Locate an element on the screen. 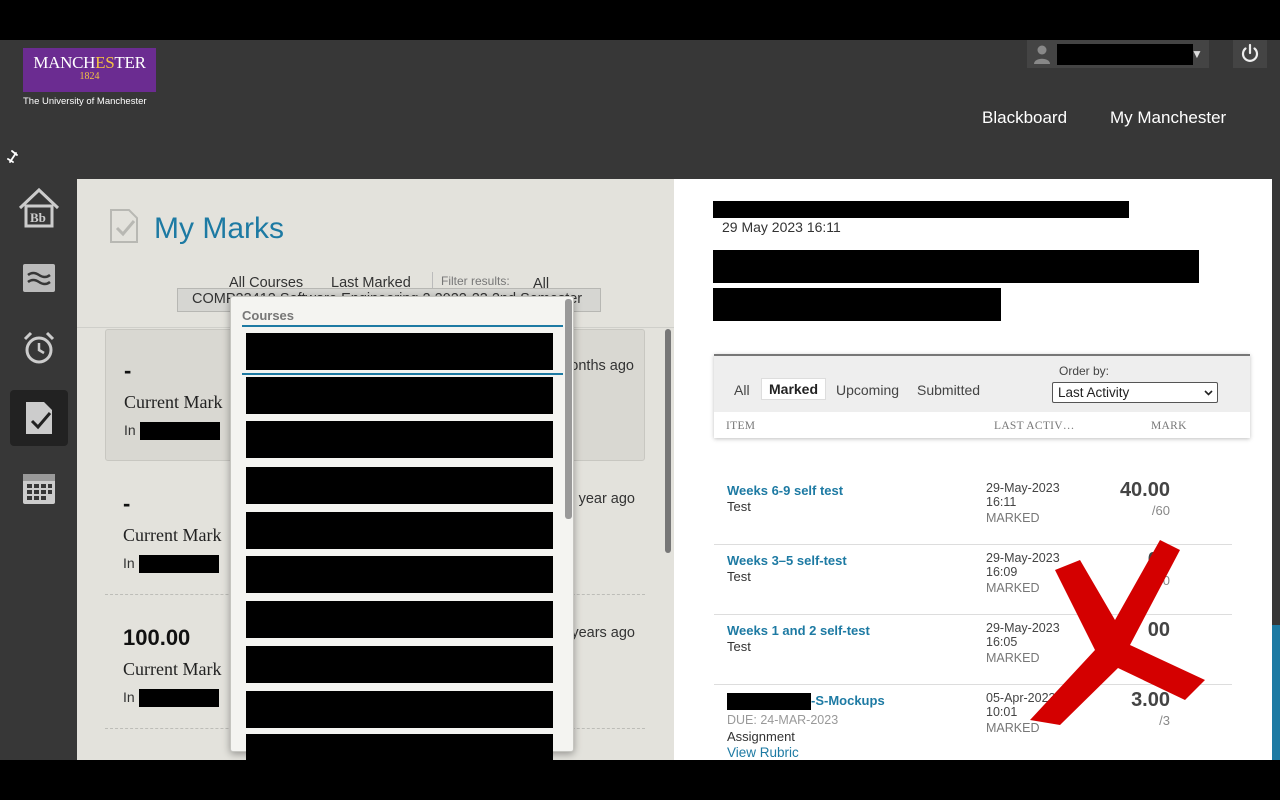 This screenshot has height=800, width=1280. activity-stream-button is located at coordinates (39, 278).